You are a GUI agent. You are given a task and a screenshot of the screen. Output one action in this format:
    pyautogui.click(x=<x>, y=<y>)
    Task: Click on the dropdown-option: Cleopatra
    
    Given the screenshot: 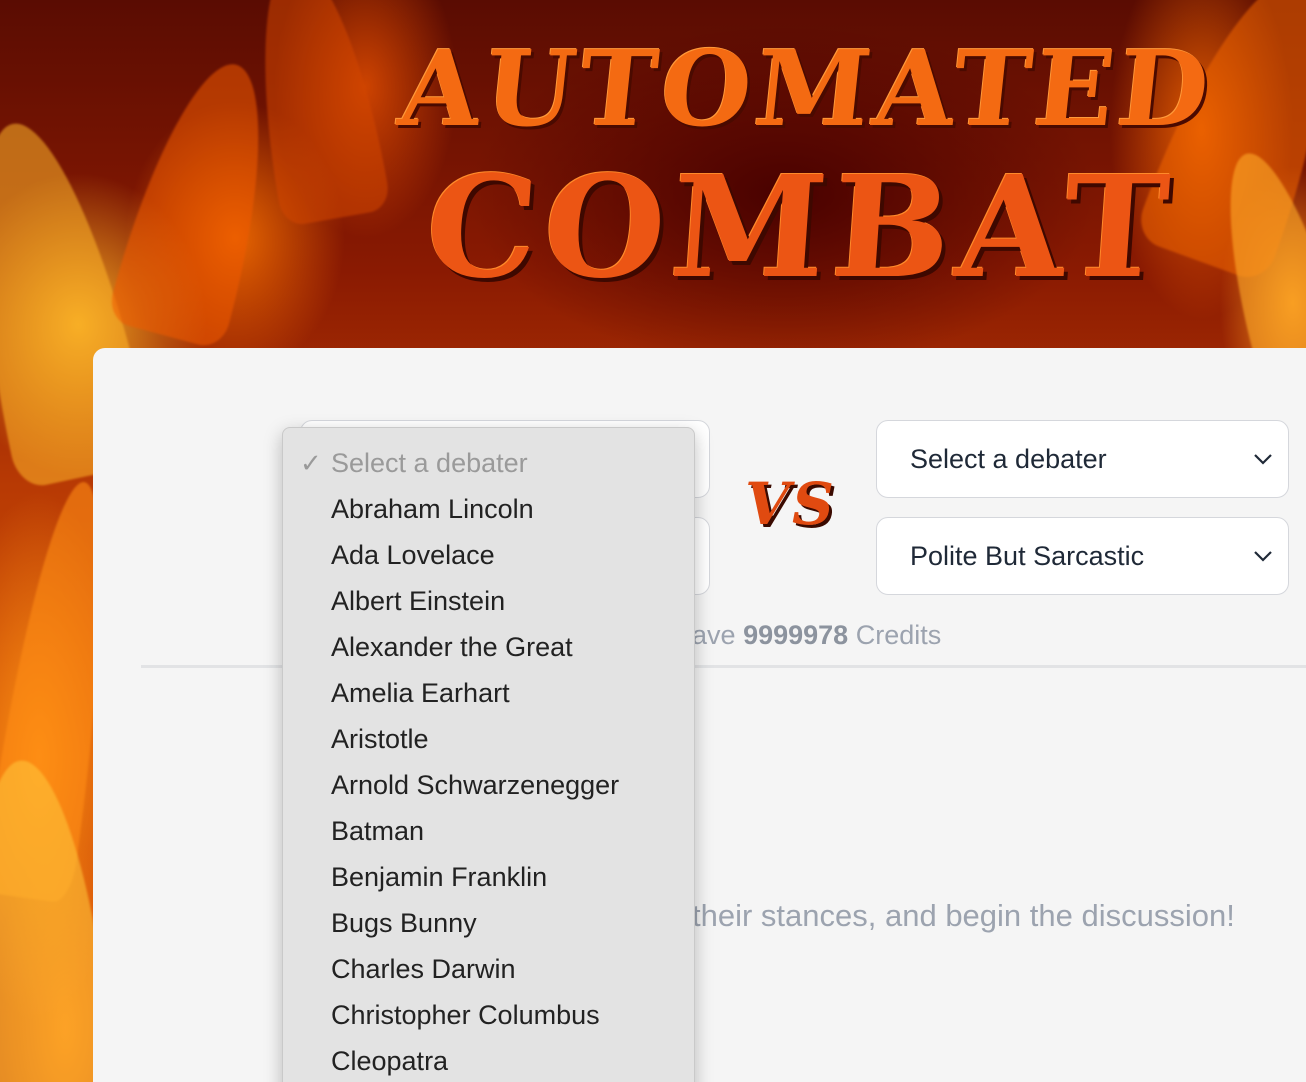 What is the action you would take?
    pyautogui.click(x=389, y=1060)
    